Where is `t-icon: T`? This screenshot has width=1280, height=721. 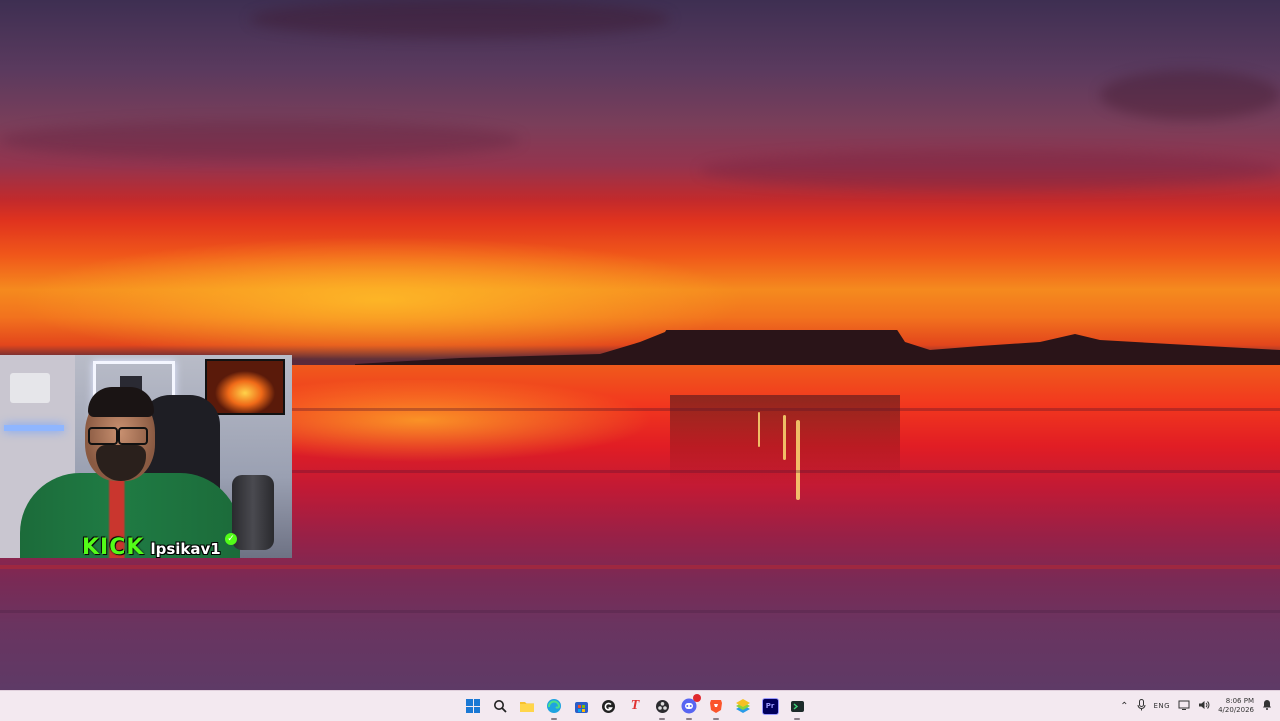
t-icon: T is located at coordinates (635, 705).